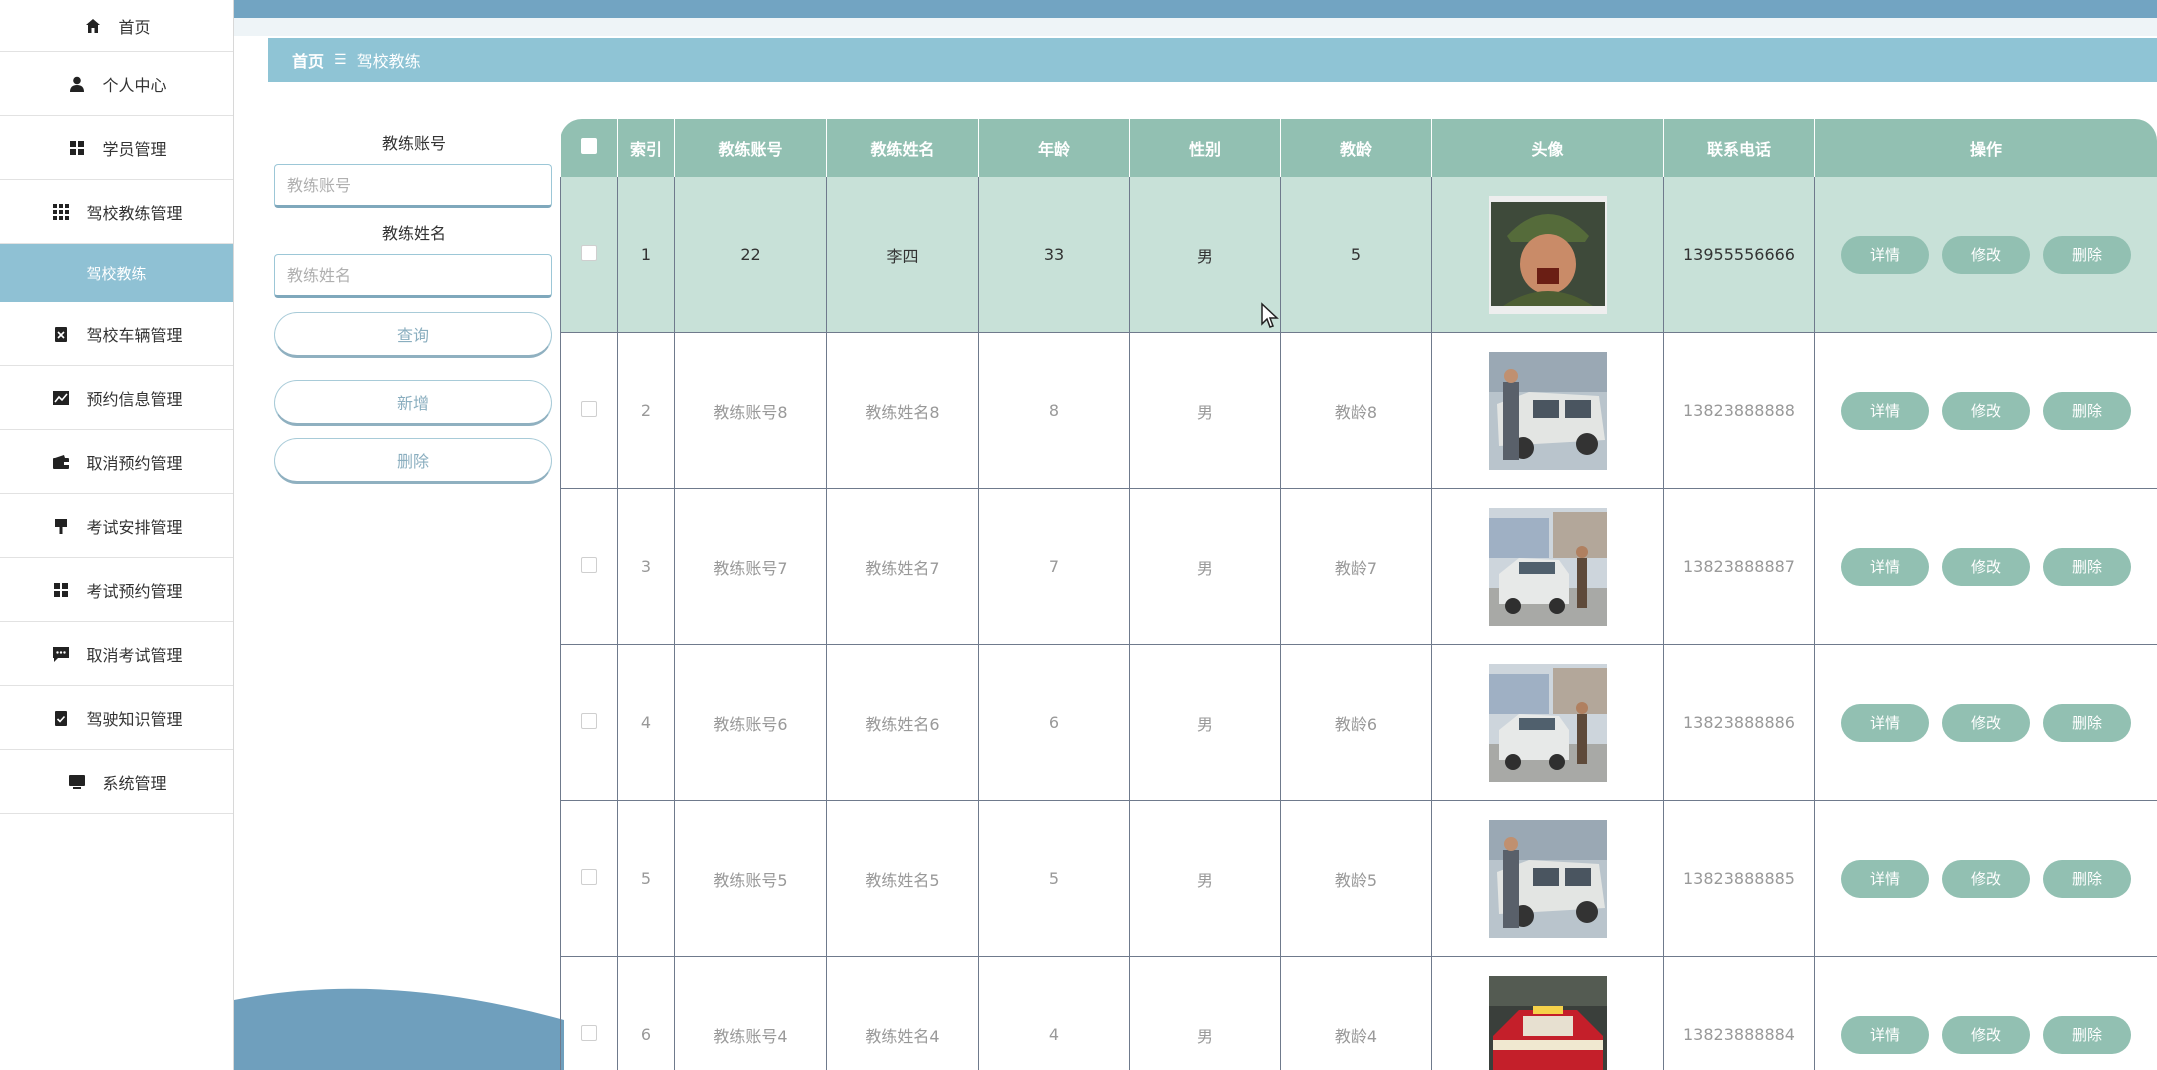  What do you see at coordinates (399, 1029) in the screenshot?
I see `decorative-wave` at bounding box center [399, 1029].